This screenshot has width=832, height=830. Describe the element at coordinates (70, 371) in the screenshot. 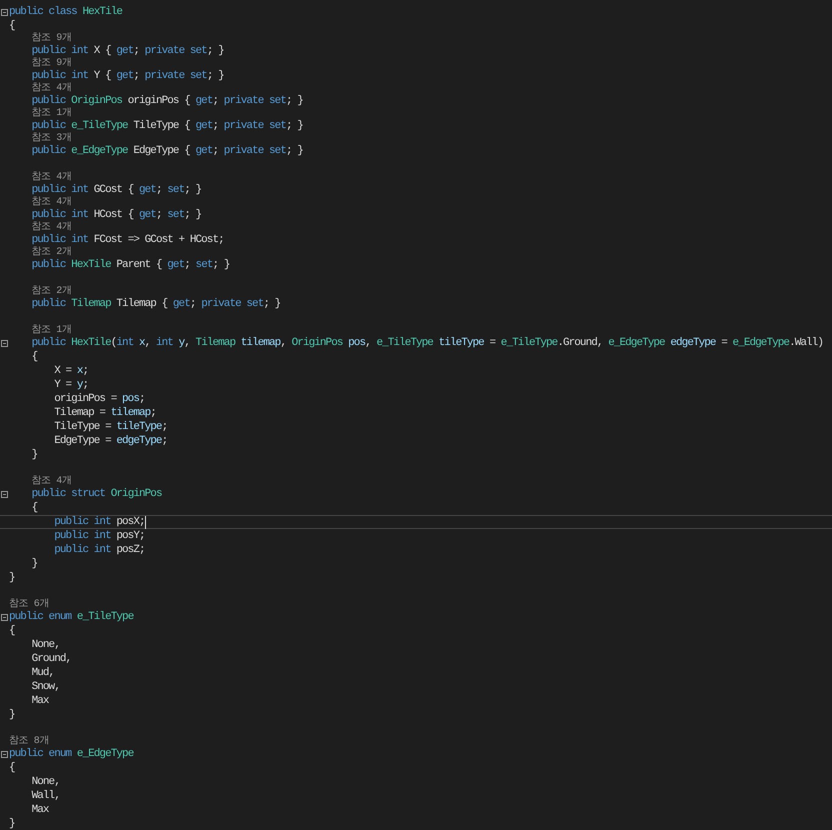

I see `code-line: X = x;` at that location.